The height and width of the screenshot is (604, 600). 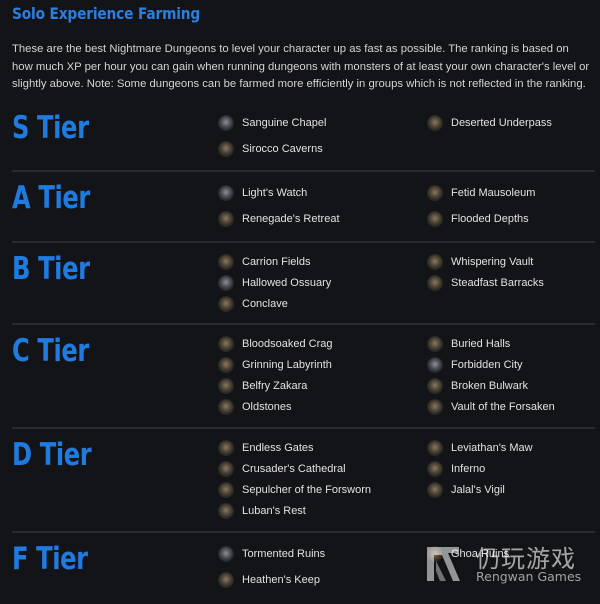 I want to click on dungeon-name: Broken Bulwark, so click(x=490, y=385).